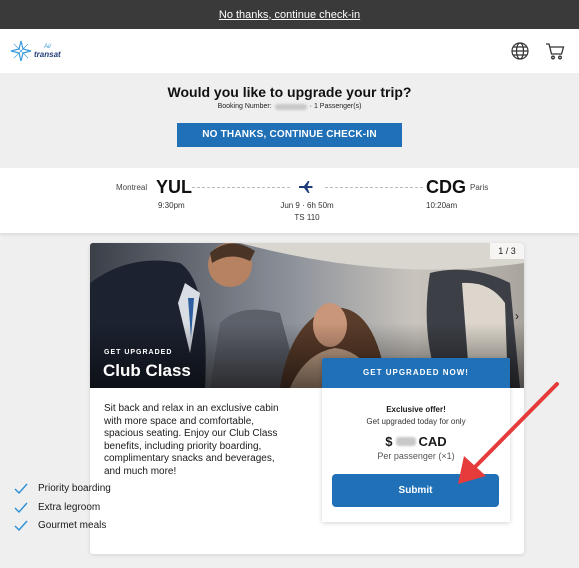  I want to click on cart-icon, so click(555, 51).